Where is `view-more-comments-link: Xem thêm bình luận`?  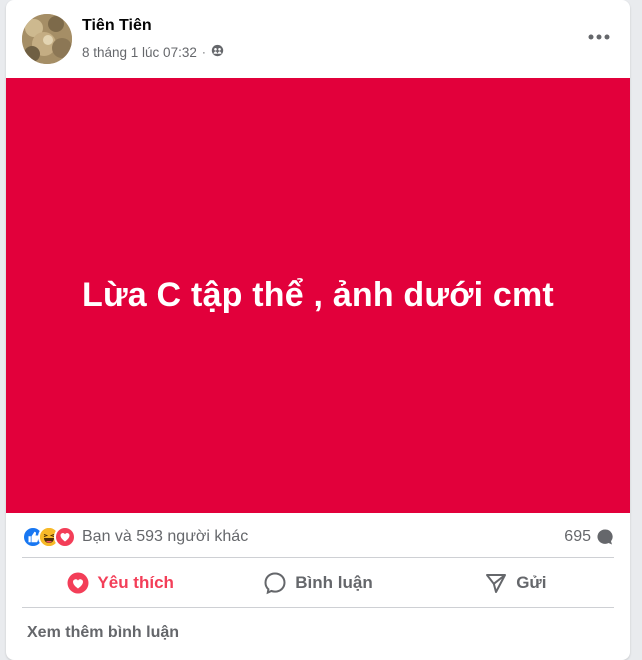
view-more-comments-link: Xem thêm bình luận is located at coordinates (103, 633).